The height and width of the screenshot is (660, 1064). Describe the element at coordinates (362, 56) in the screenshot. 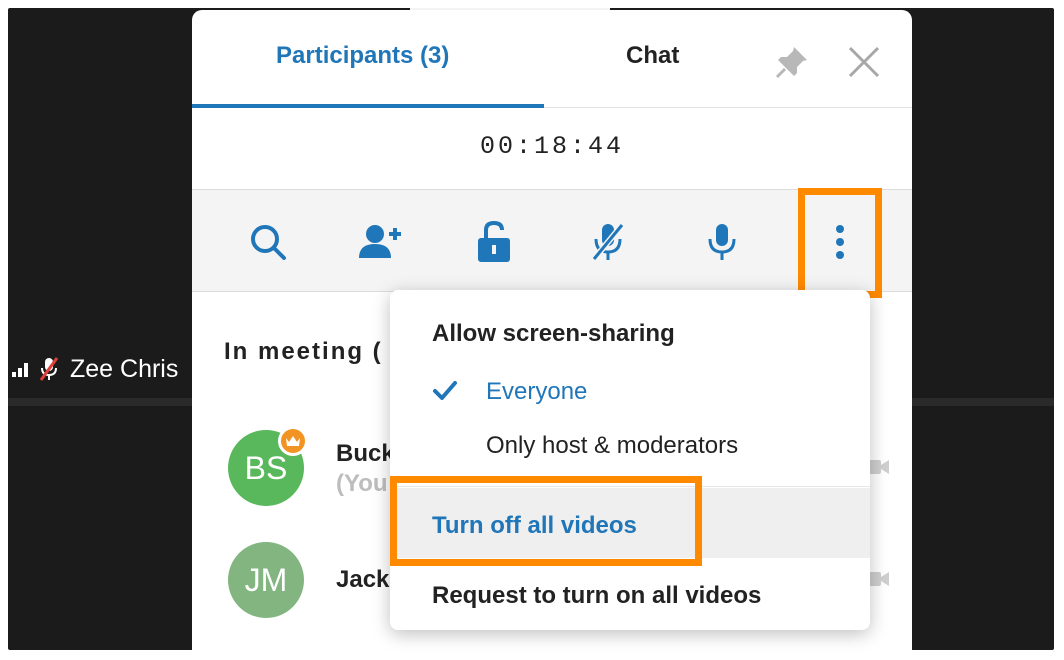

I see `tab-participants: Participants (3)` at that location.